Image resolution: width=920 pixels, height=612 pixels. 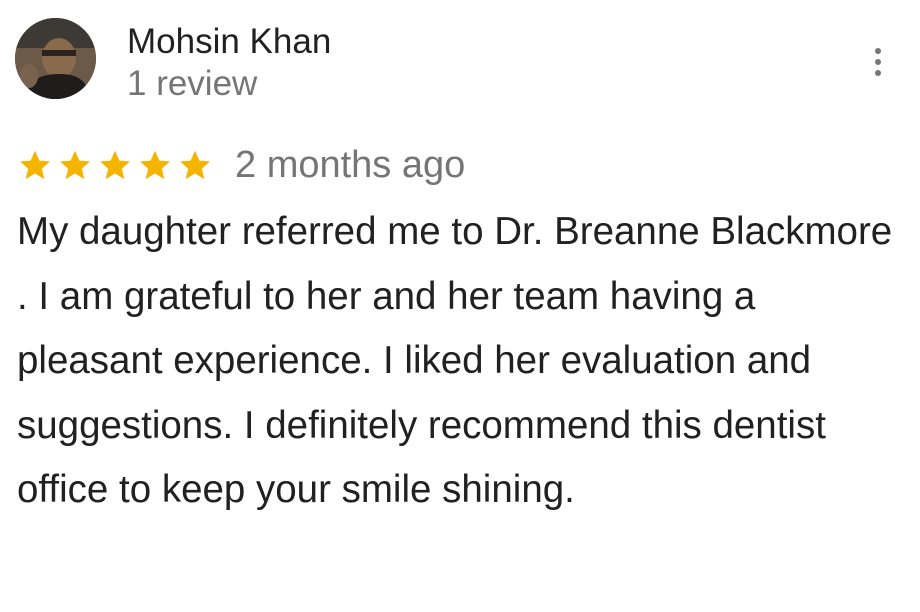 What do you see at coordinates (350, 165) in the screenshot?
I see `review-date: 2 months ago` at bounding box center [350, 165].